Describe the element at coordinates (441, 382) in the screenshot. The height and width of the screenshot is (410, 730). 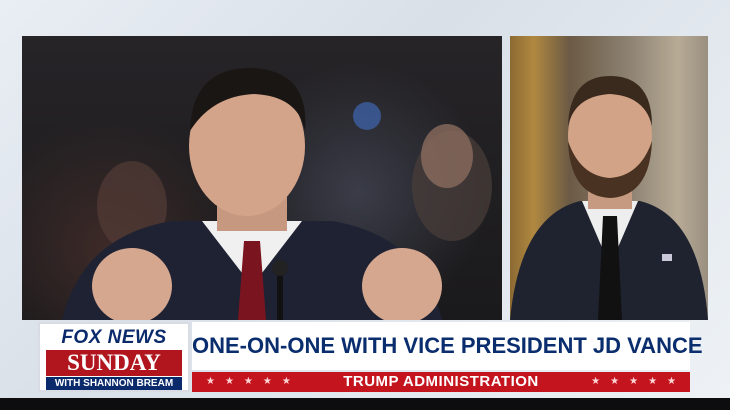
I see `subhead-banner: ★★★★★ TRUMP ADMINISTRATION ★★★★★` at that location.